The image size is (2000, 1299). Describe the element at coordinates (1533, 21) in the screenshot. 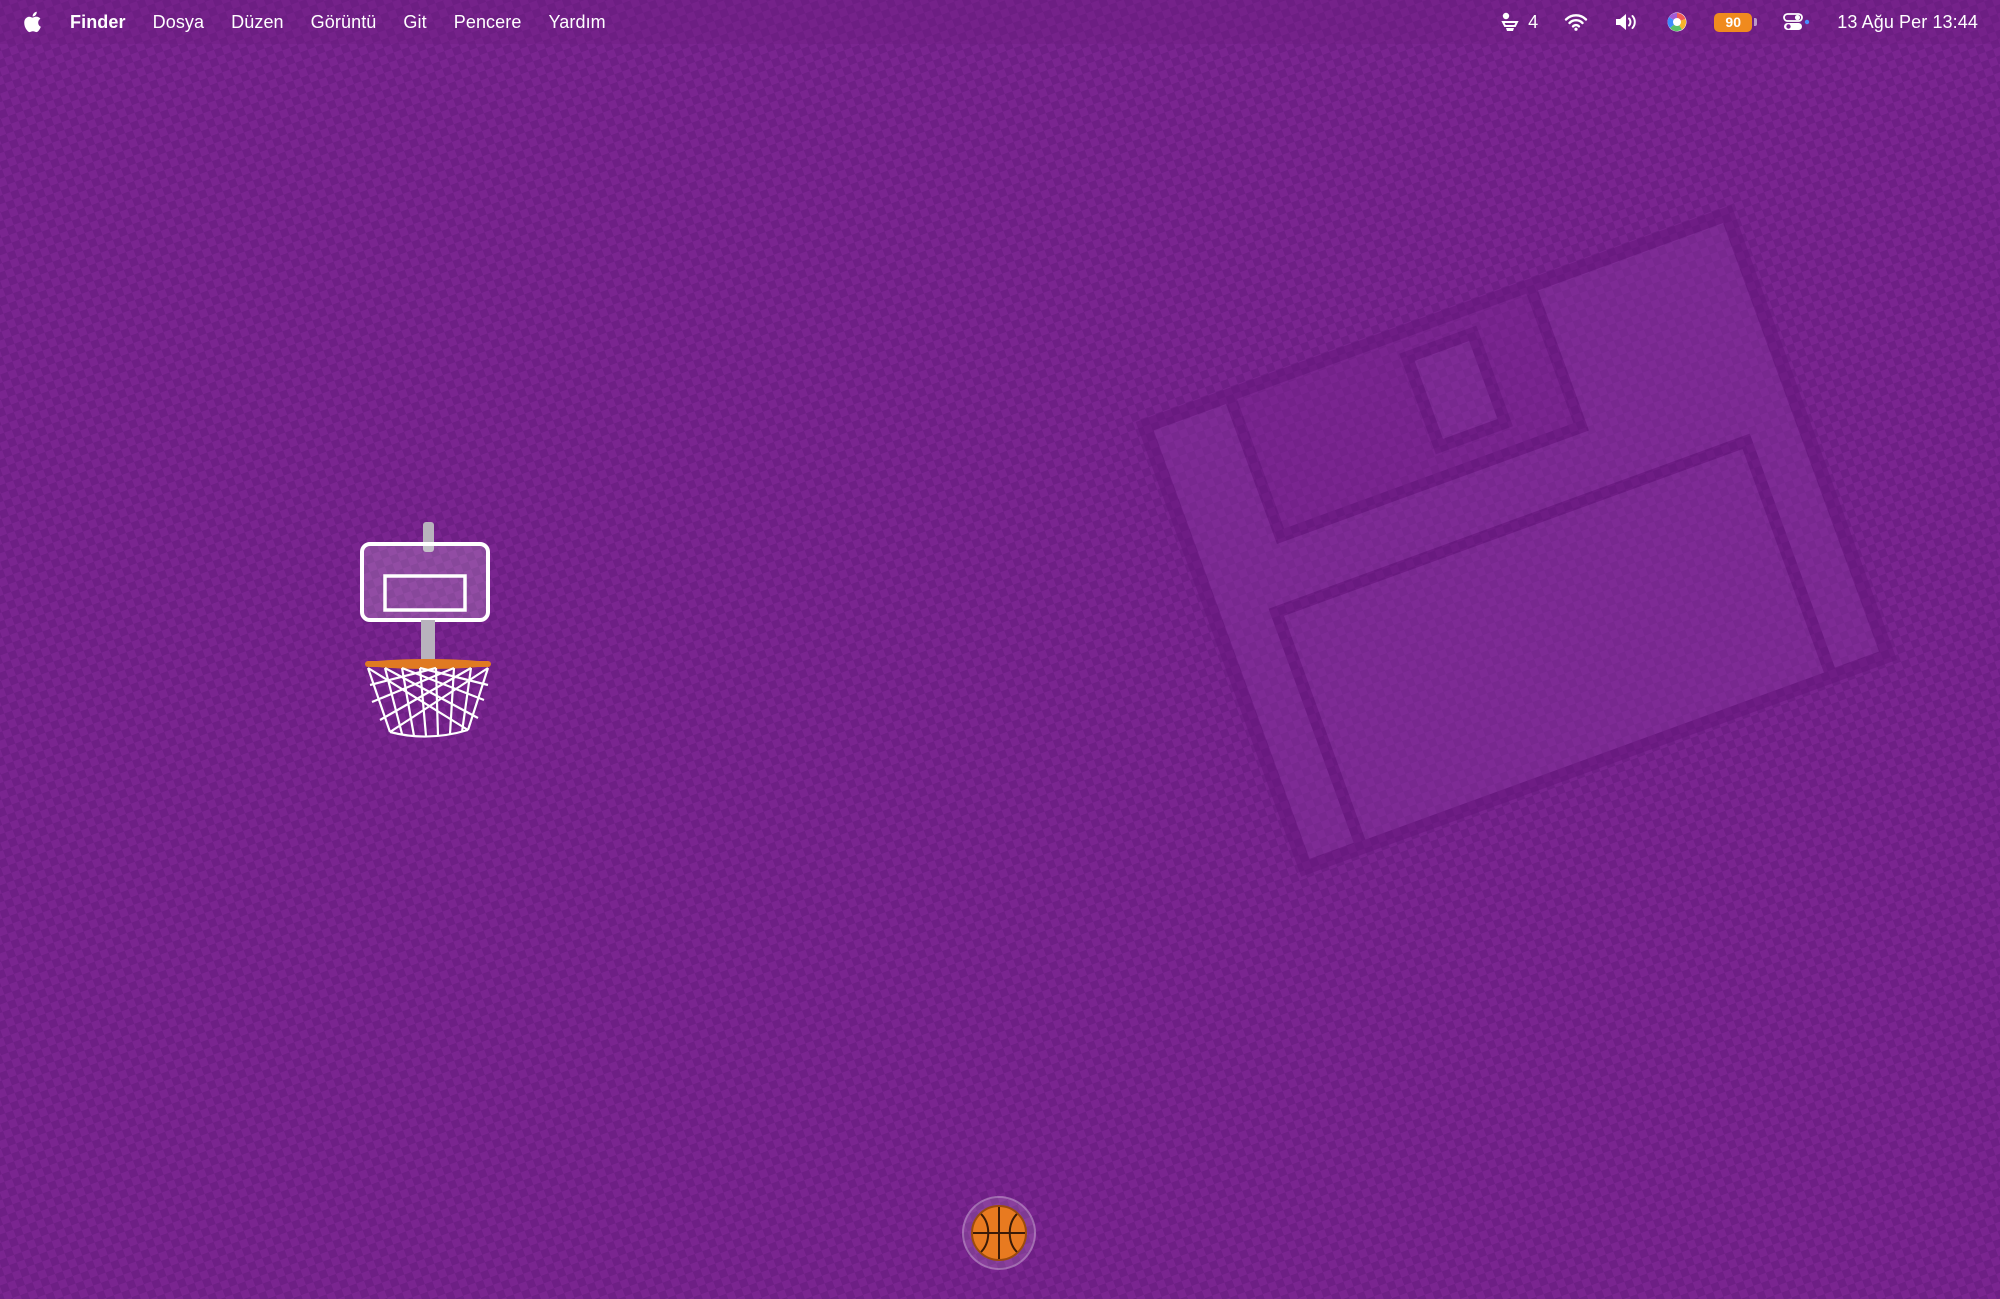

I see `notification-count: 4` at that location.